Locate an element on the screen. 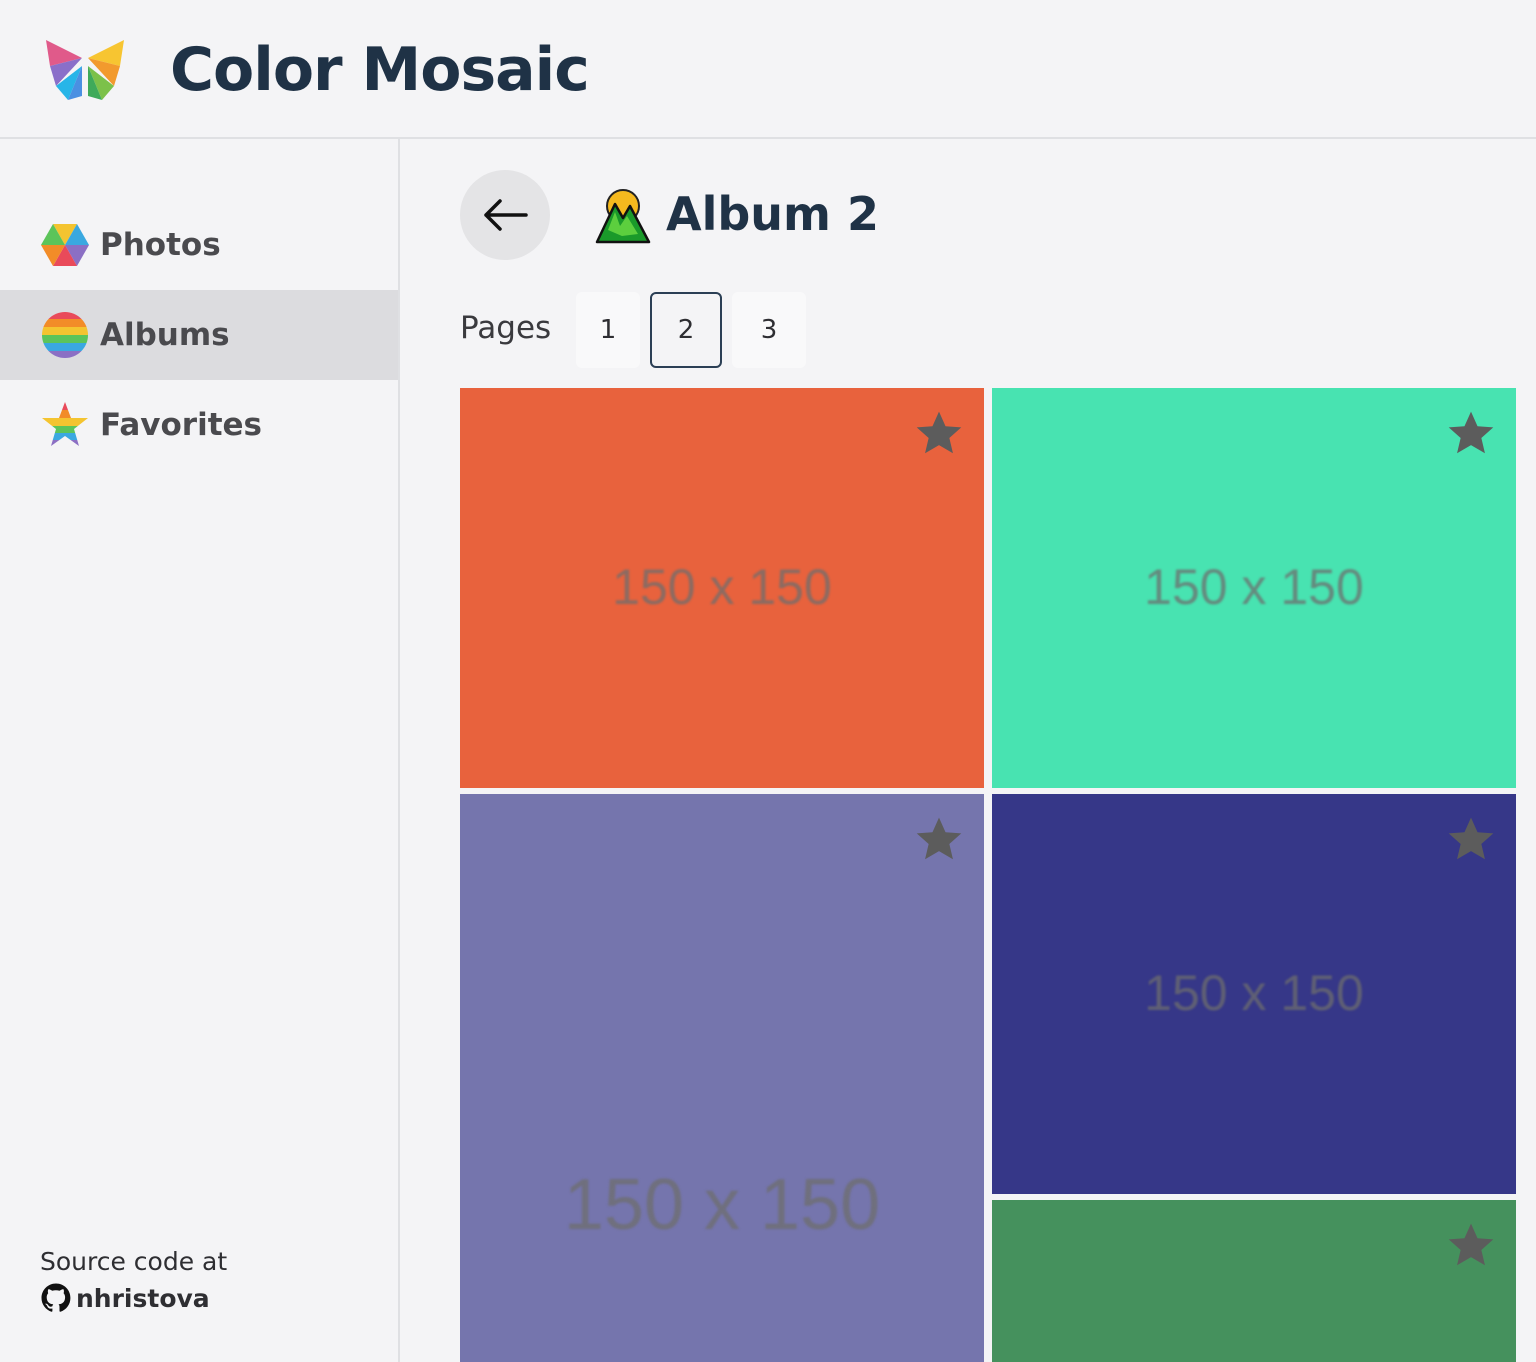  photo-tile is located at coordinates (1254, 1281).